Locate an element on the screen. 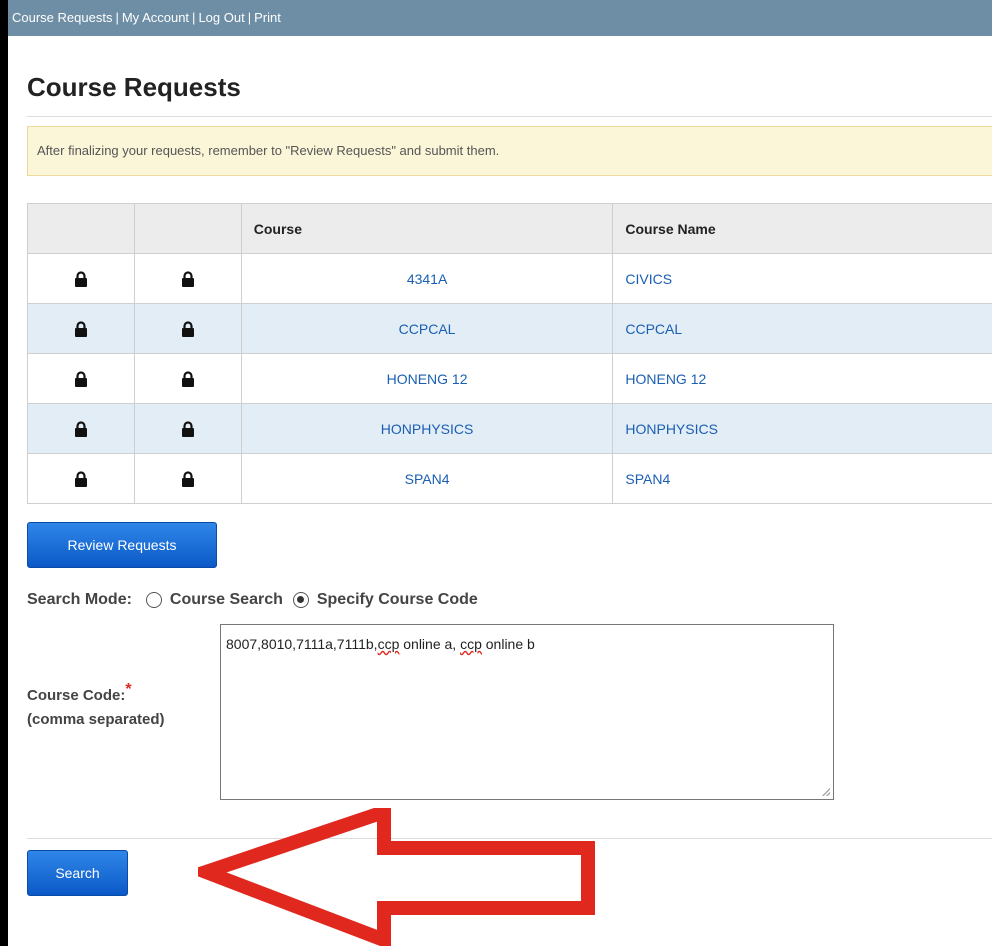 Image resolution: width=992 pixels, height=946 pixels. course-name-link: SPAN4 is located at coordinates (802, 478).